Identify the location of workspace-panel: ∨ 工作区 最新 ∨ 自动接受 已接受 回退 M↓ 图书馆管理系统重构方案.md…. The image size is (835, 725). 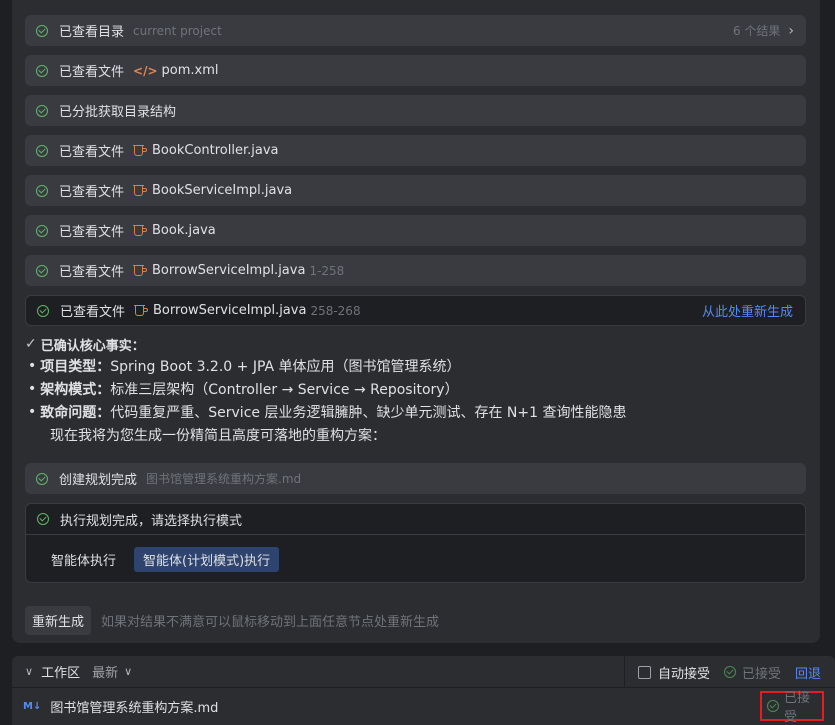
(423, 690).